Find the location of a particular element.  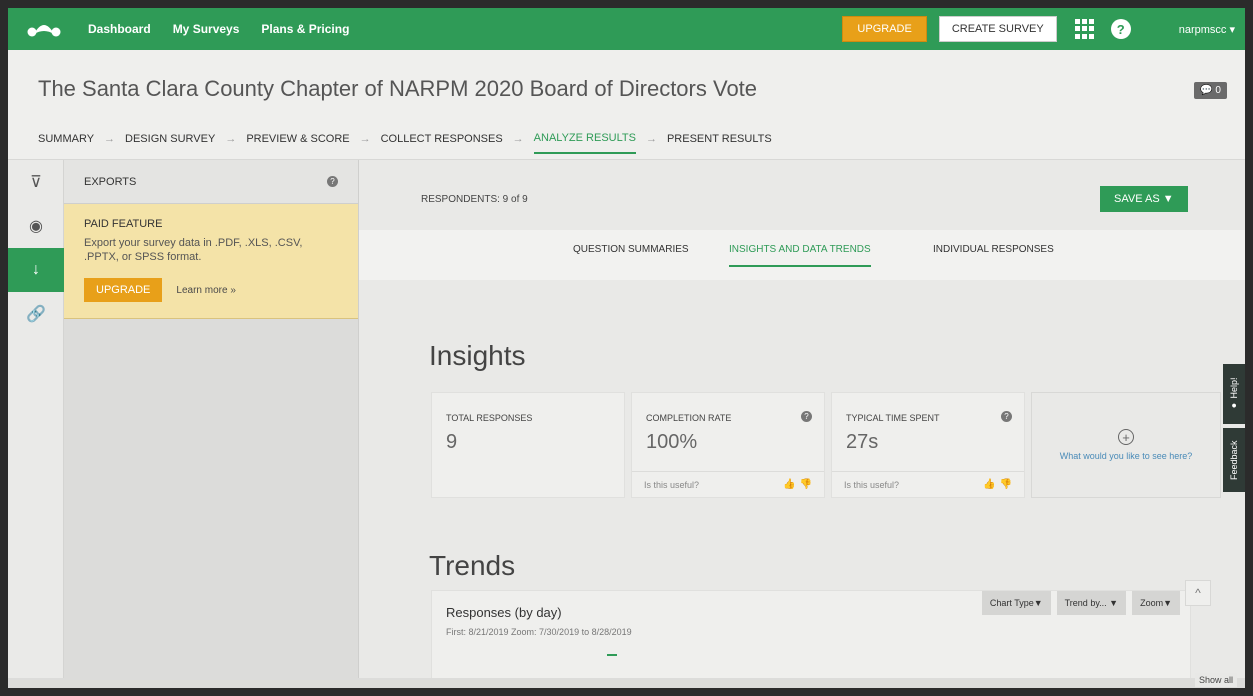

link-icon: 🔗 is located at coordinates (36, 314).